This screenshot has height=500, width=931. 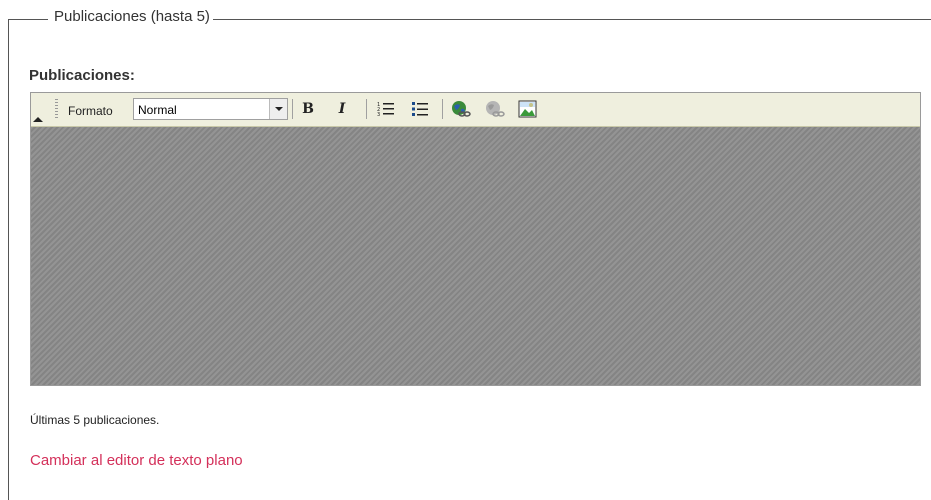 I want to click on insert-image-button, so click(x=527, y=109).